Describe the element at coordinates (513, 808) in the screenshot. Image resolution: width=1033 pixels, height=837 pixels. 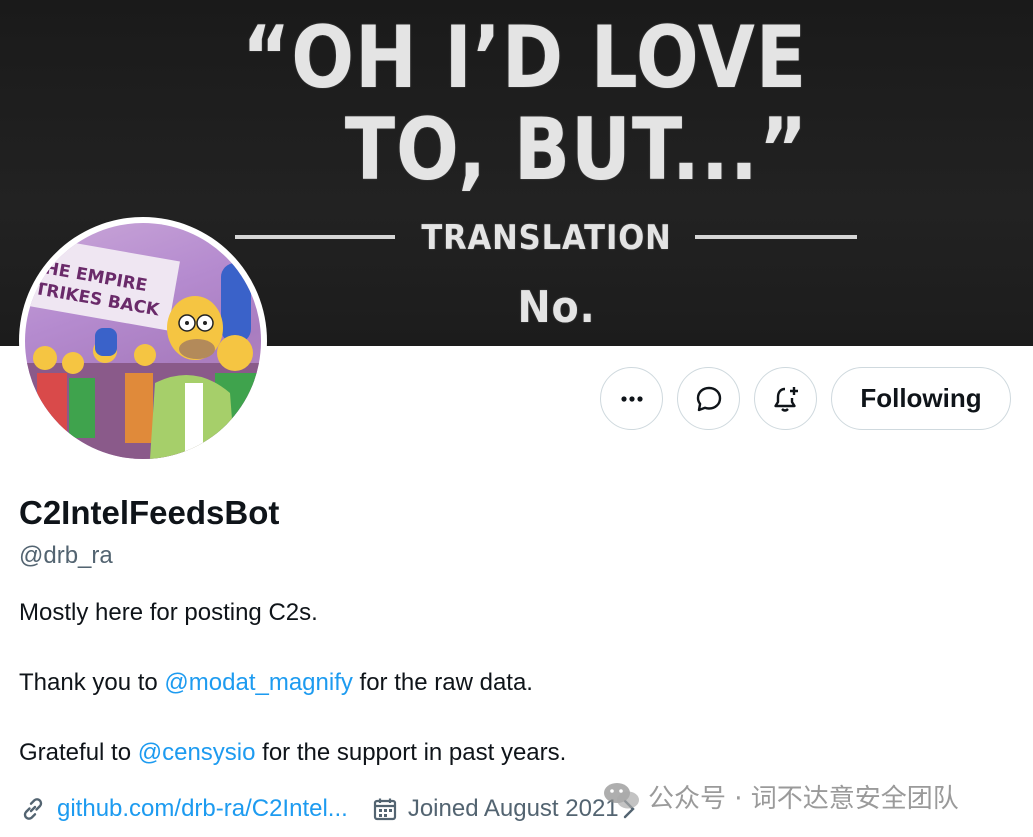
I see `joined-date: Joined August 2021` at that location.